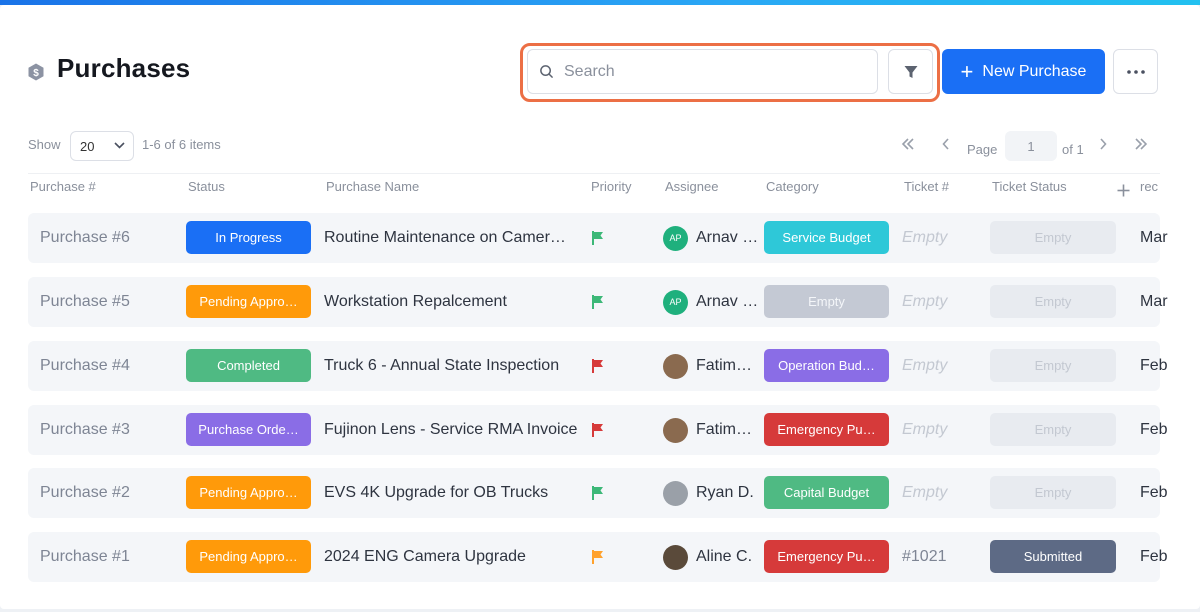 This screenshot has width=1200, height=612. I want to click on filter-icon, so click(910, 71).